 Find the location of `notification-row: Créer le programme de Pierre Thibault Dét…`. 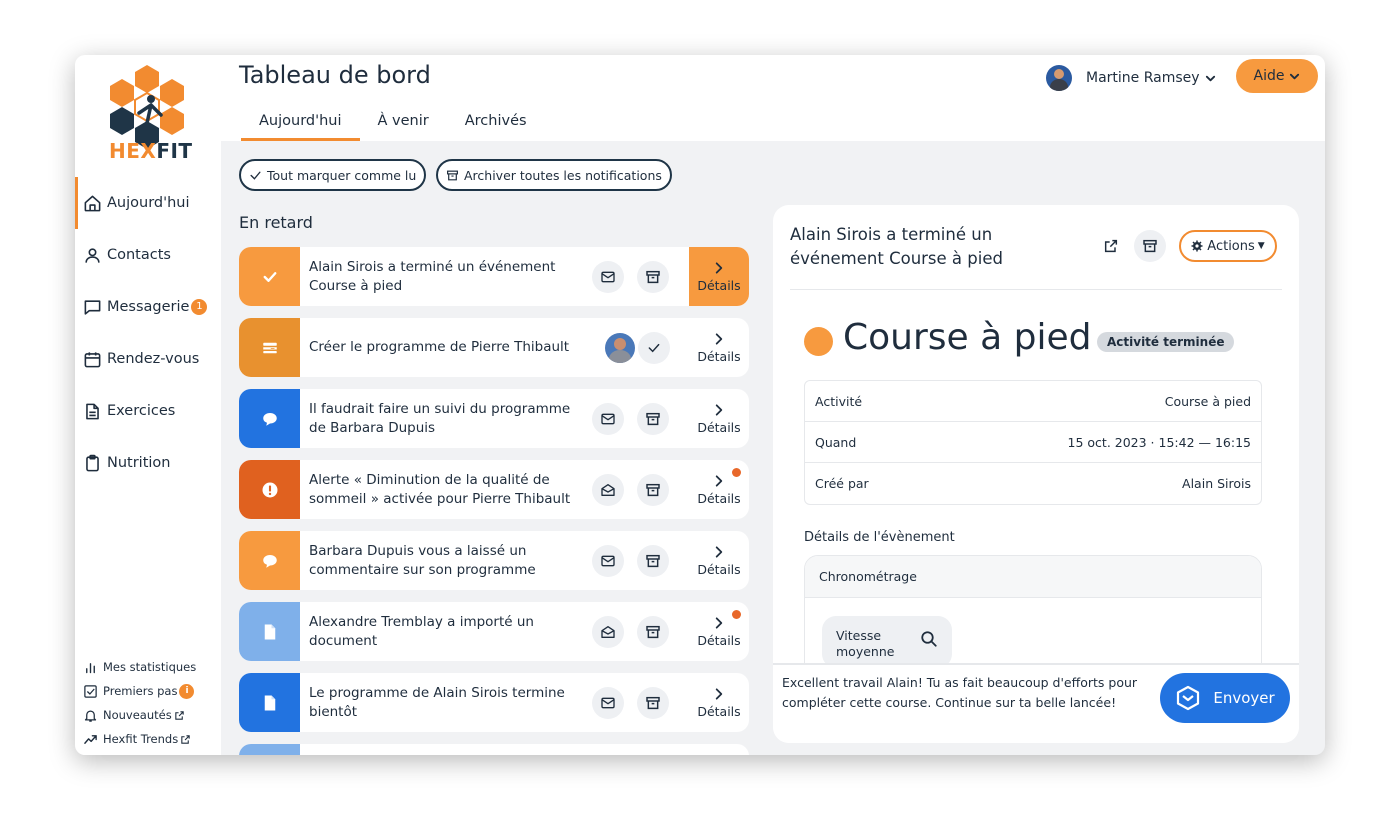

notification-row: Créer le programme de Pierre Thibault Dét… is located at coordinates (494, 347).